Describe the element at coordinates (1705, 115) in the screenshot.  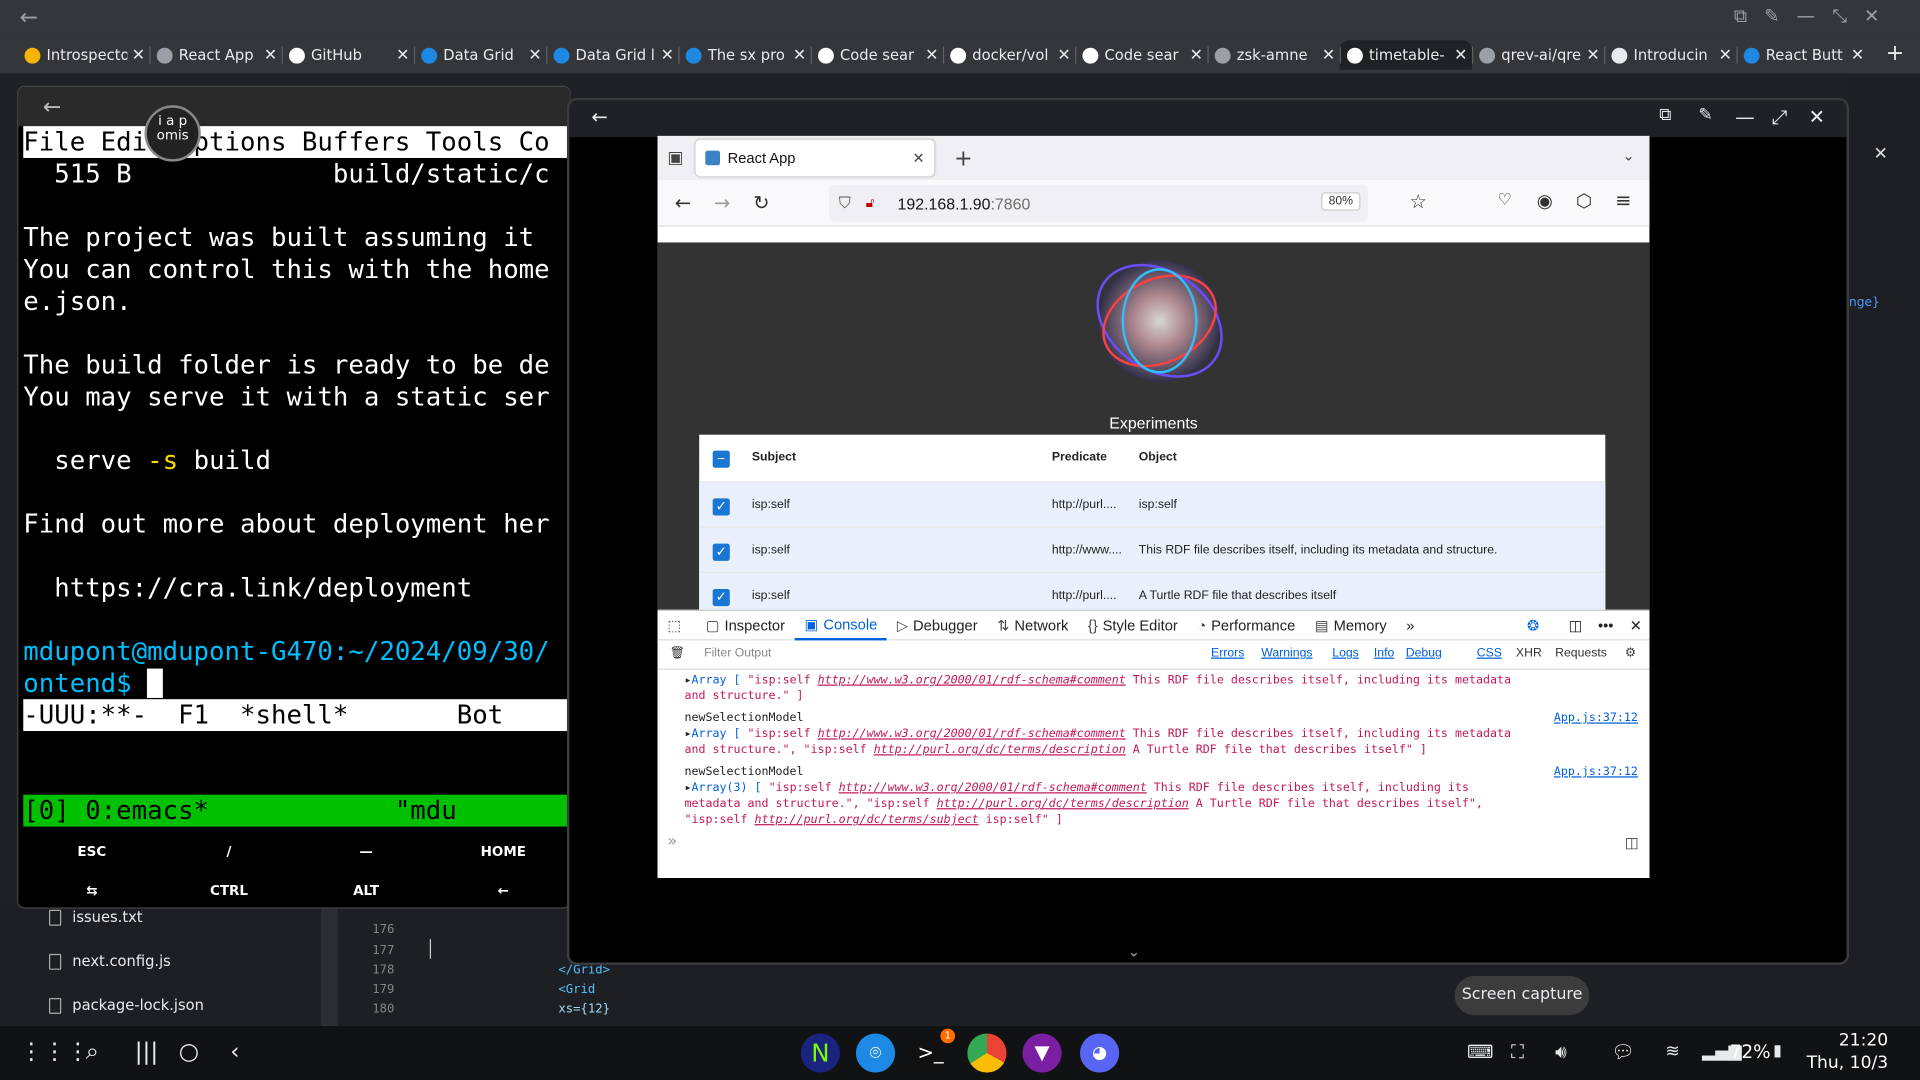
I see `pin-icon: ✎` at that location.